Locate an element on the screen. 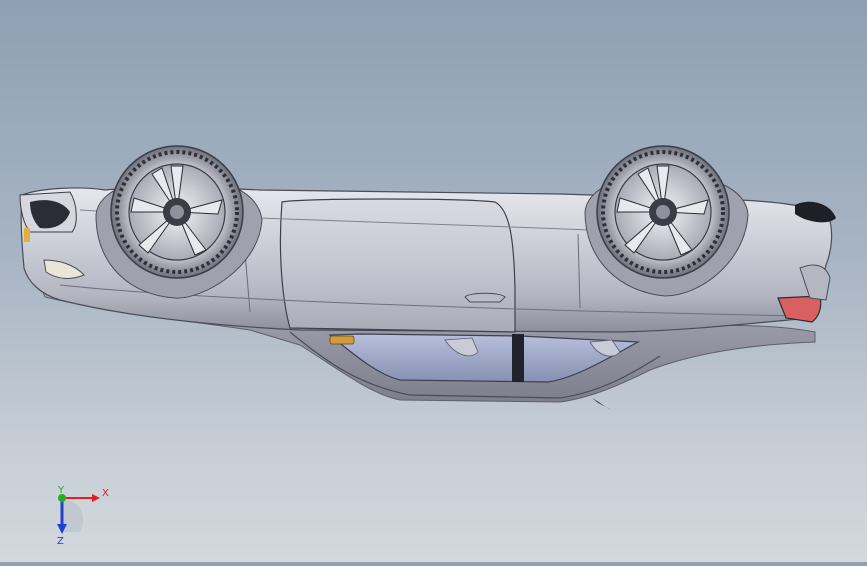  y-axis-label: Y is located at coordinates (61, 490).